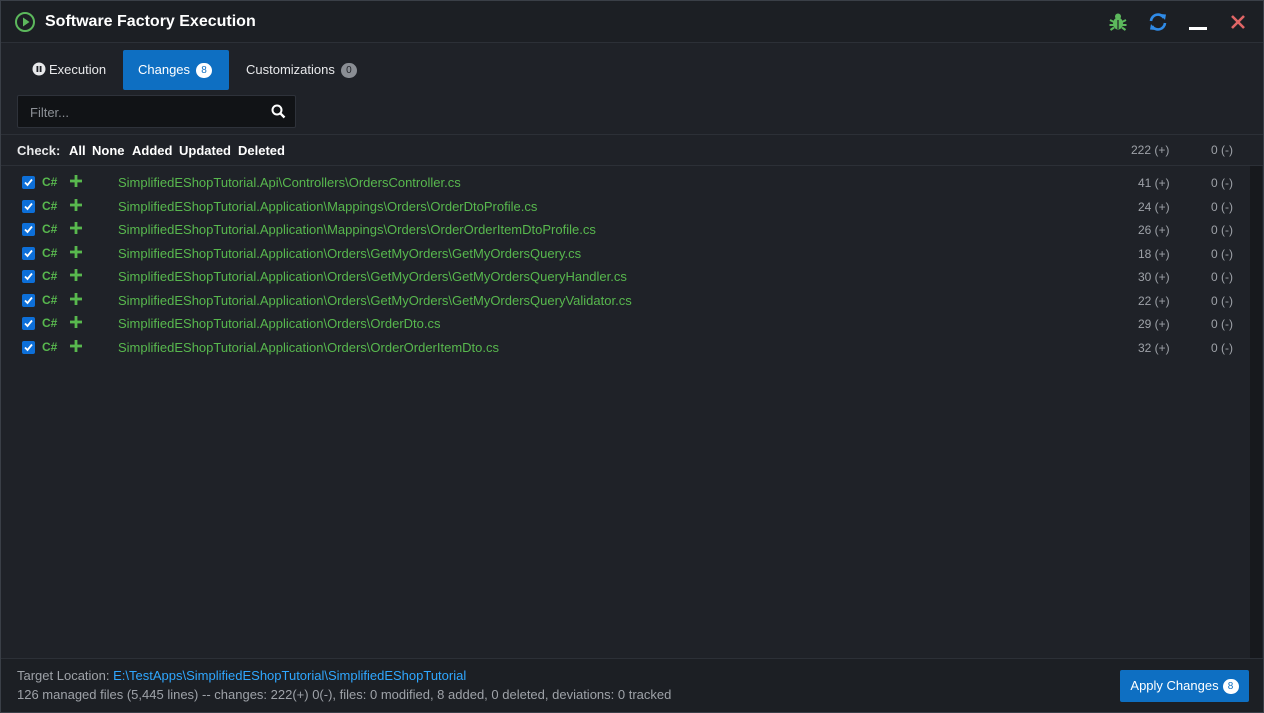 This screenshot has height=713, width=1264. Describe the element at coordinates (1222, 150) in the screenshot. I see `total-deleted-count: 0 (-)` at that location.